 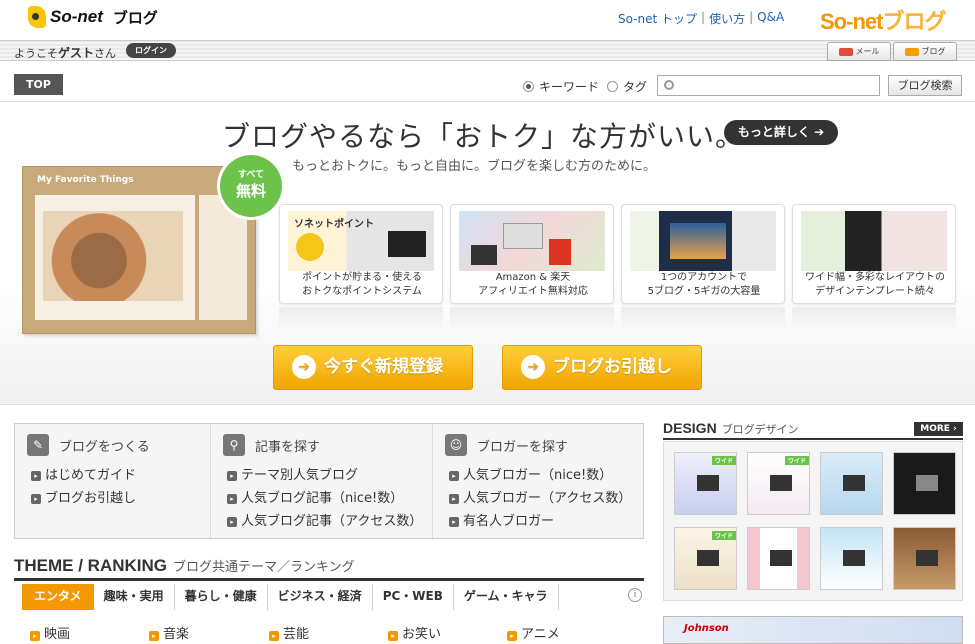 What do you see at coordinates (373, 367) in the screenshot?
I see `register-now-button: ➔ 今すぐ新規登録` at bounding box center [373, 367].